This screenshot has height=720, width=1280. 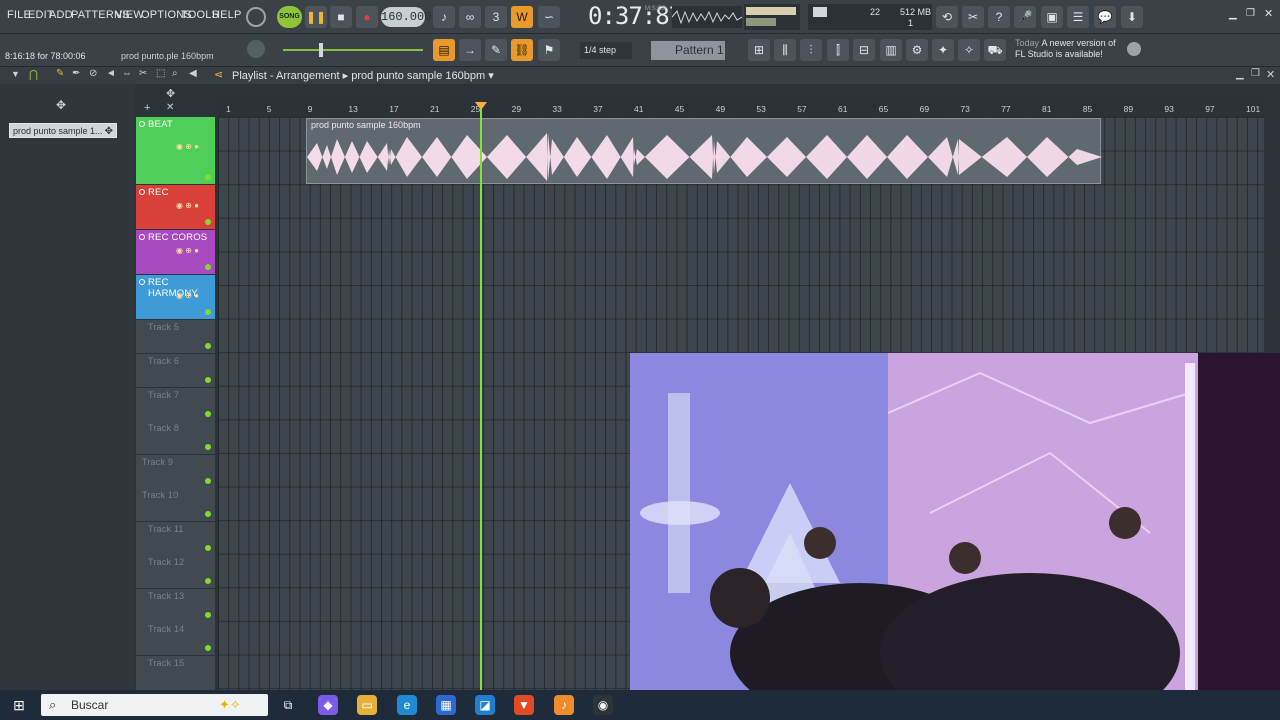 I want to click on song-mode-button: SONG, so click(x=289, y=17).